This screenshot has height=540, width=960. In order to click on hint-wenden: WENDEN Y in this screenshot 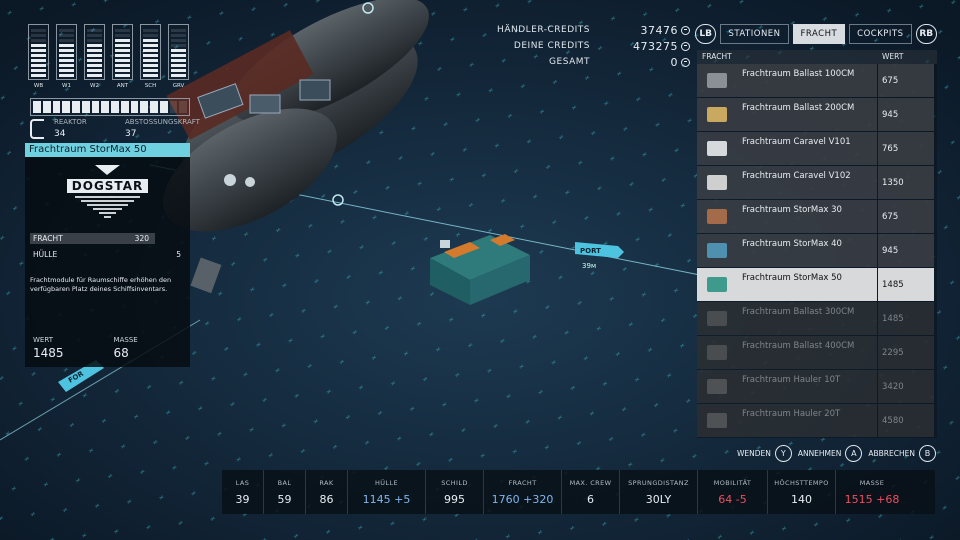, I will do `click(764, 453)`.